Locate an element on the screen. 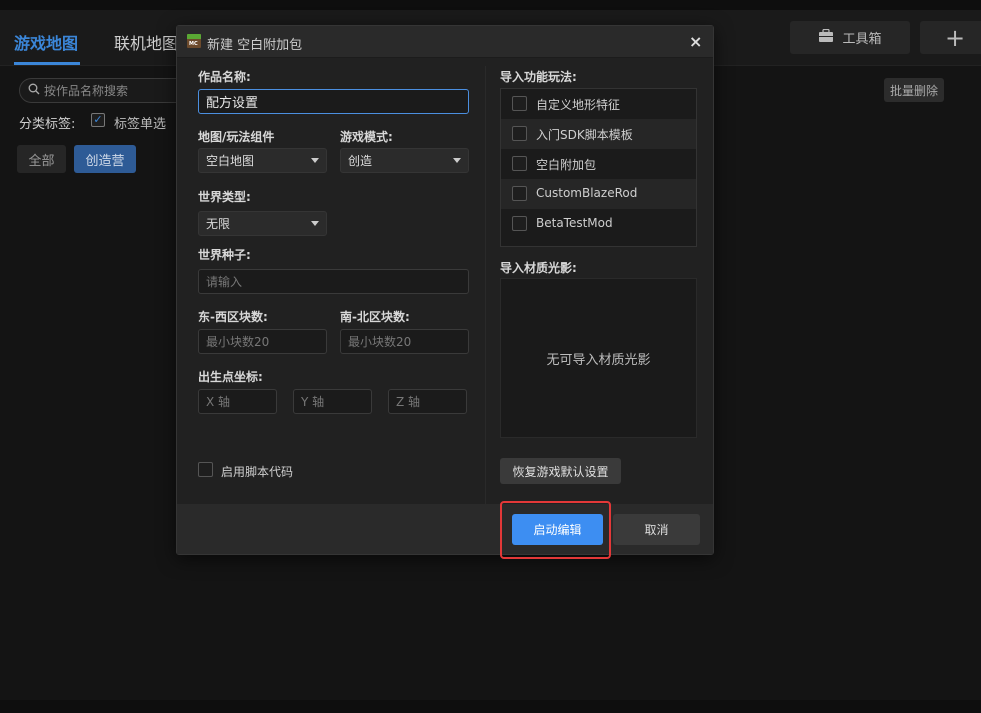 The image size is (981, 713). list-item: 自定义地形特征 is located at coordinates (598, 104).